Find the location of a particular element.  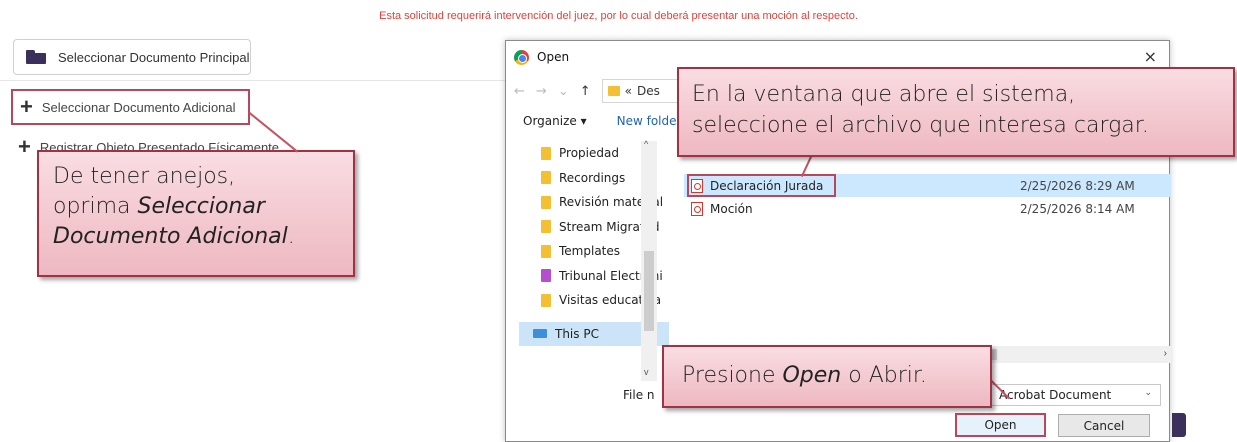

callout-text: o Abrir. is located at coordinates (884, 375).